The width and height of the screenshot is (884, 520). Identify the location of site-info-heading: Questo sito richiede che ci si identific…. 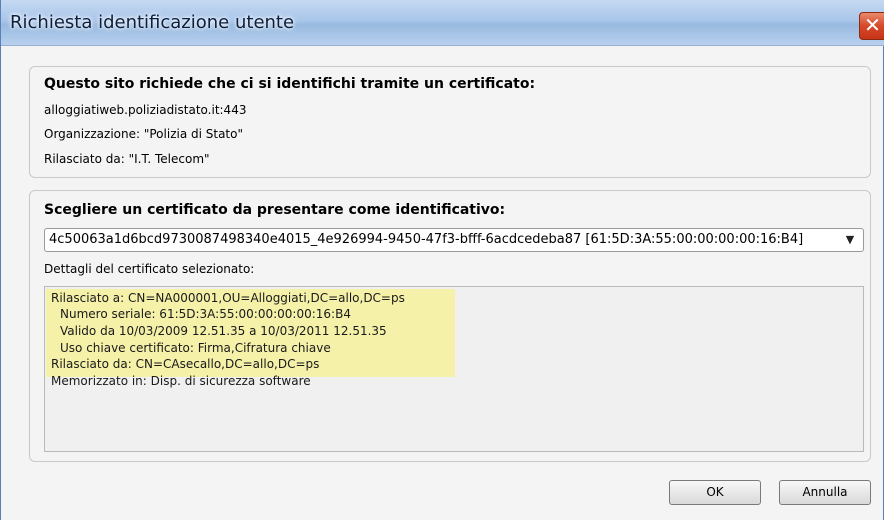
(290, 84).